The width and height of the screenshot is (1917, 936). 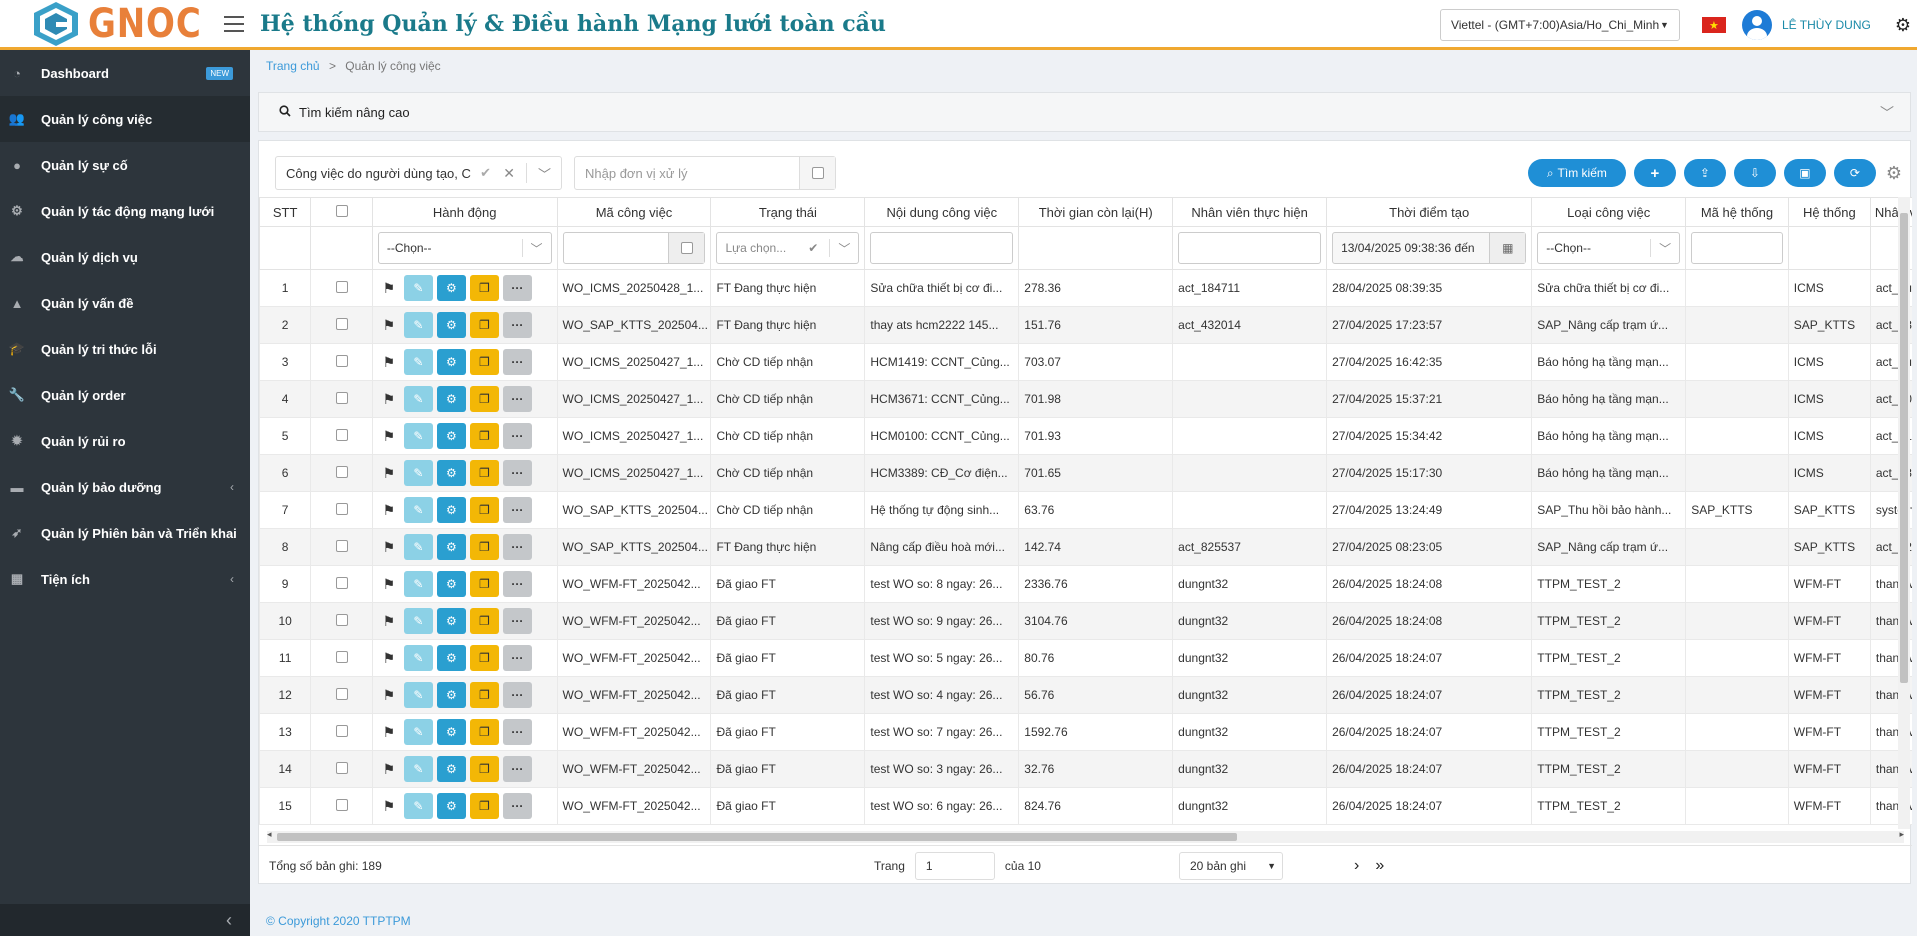 What do you see at coordinates (285, 212) in the screenshot?
I see `column-header-stt: STT` at bounding box center [285, 212].